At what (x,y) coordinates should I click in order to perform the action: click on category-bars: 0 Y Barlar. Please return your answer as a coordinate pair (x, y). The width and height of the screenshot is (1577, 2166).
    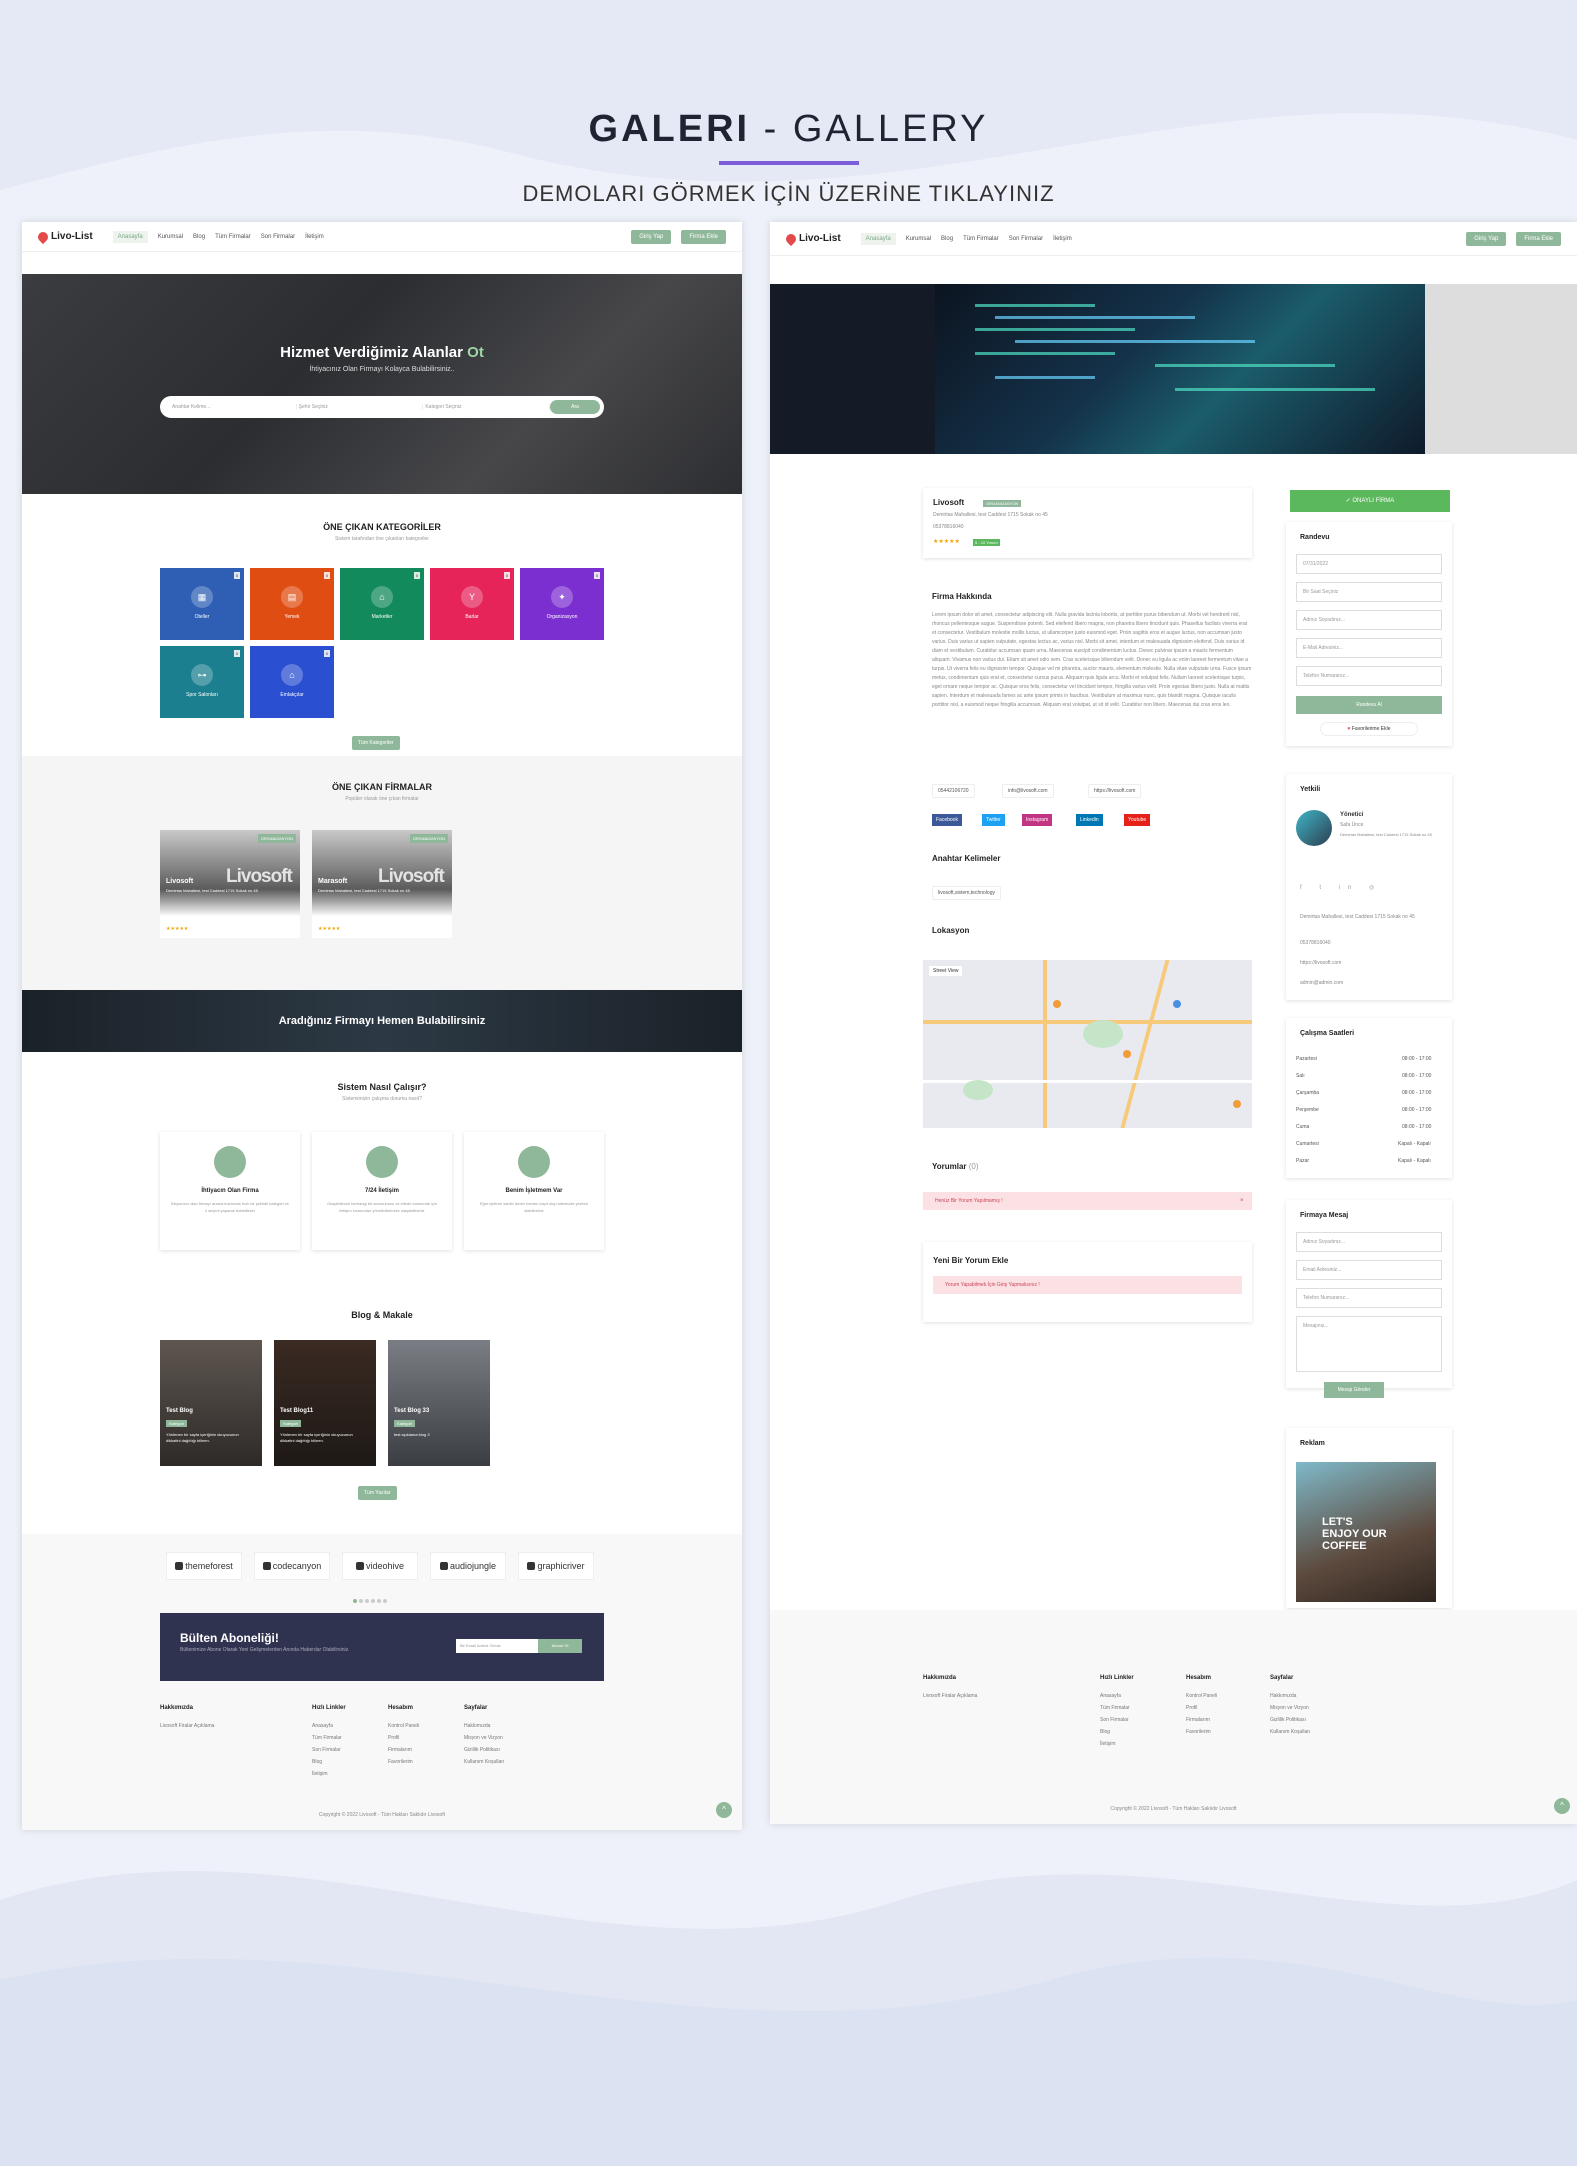
    Looking at the image, I should click on (472, 604).